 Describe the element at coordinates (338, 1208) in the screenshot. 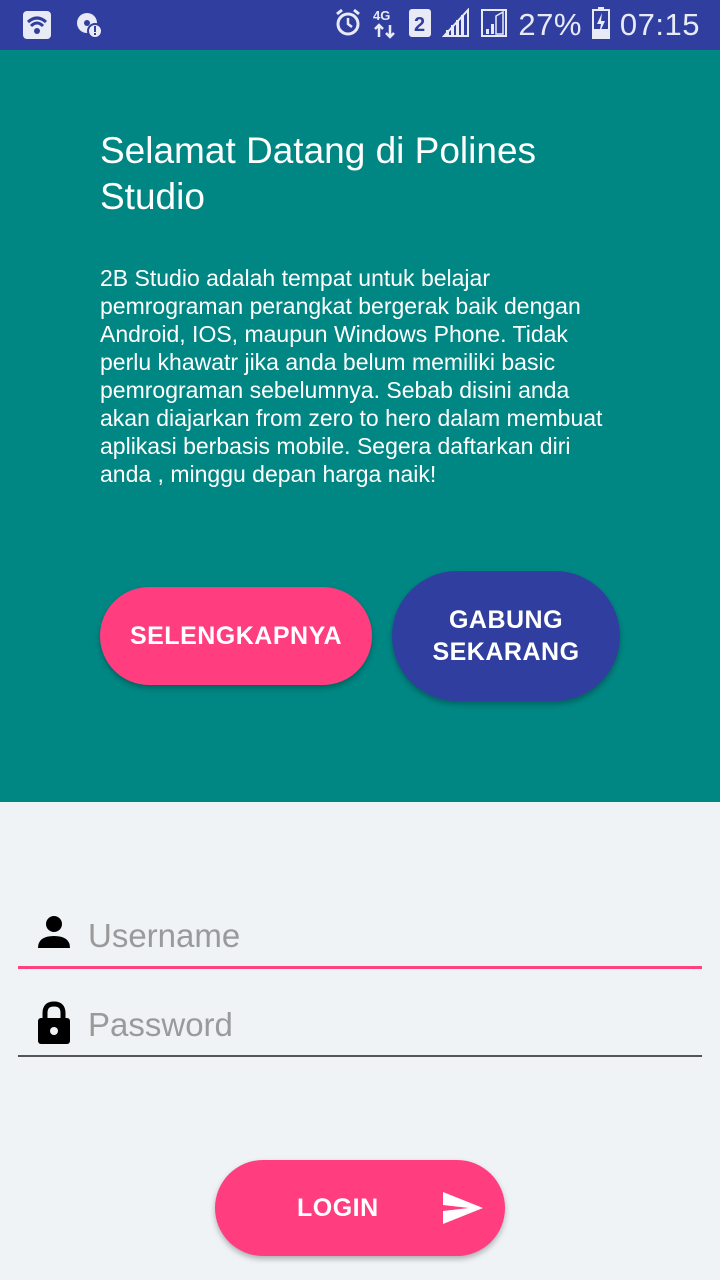

I see `login-button-label: LOGIN` at that location.